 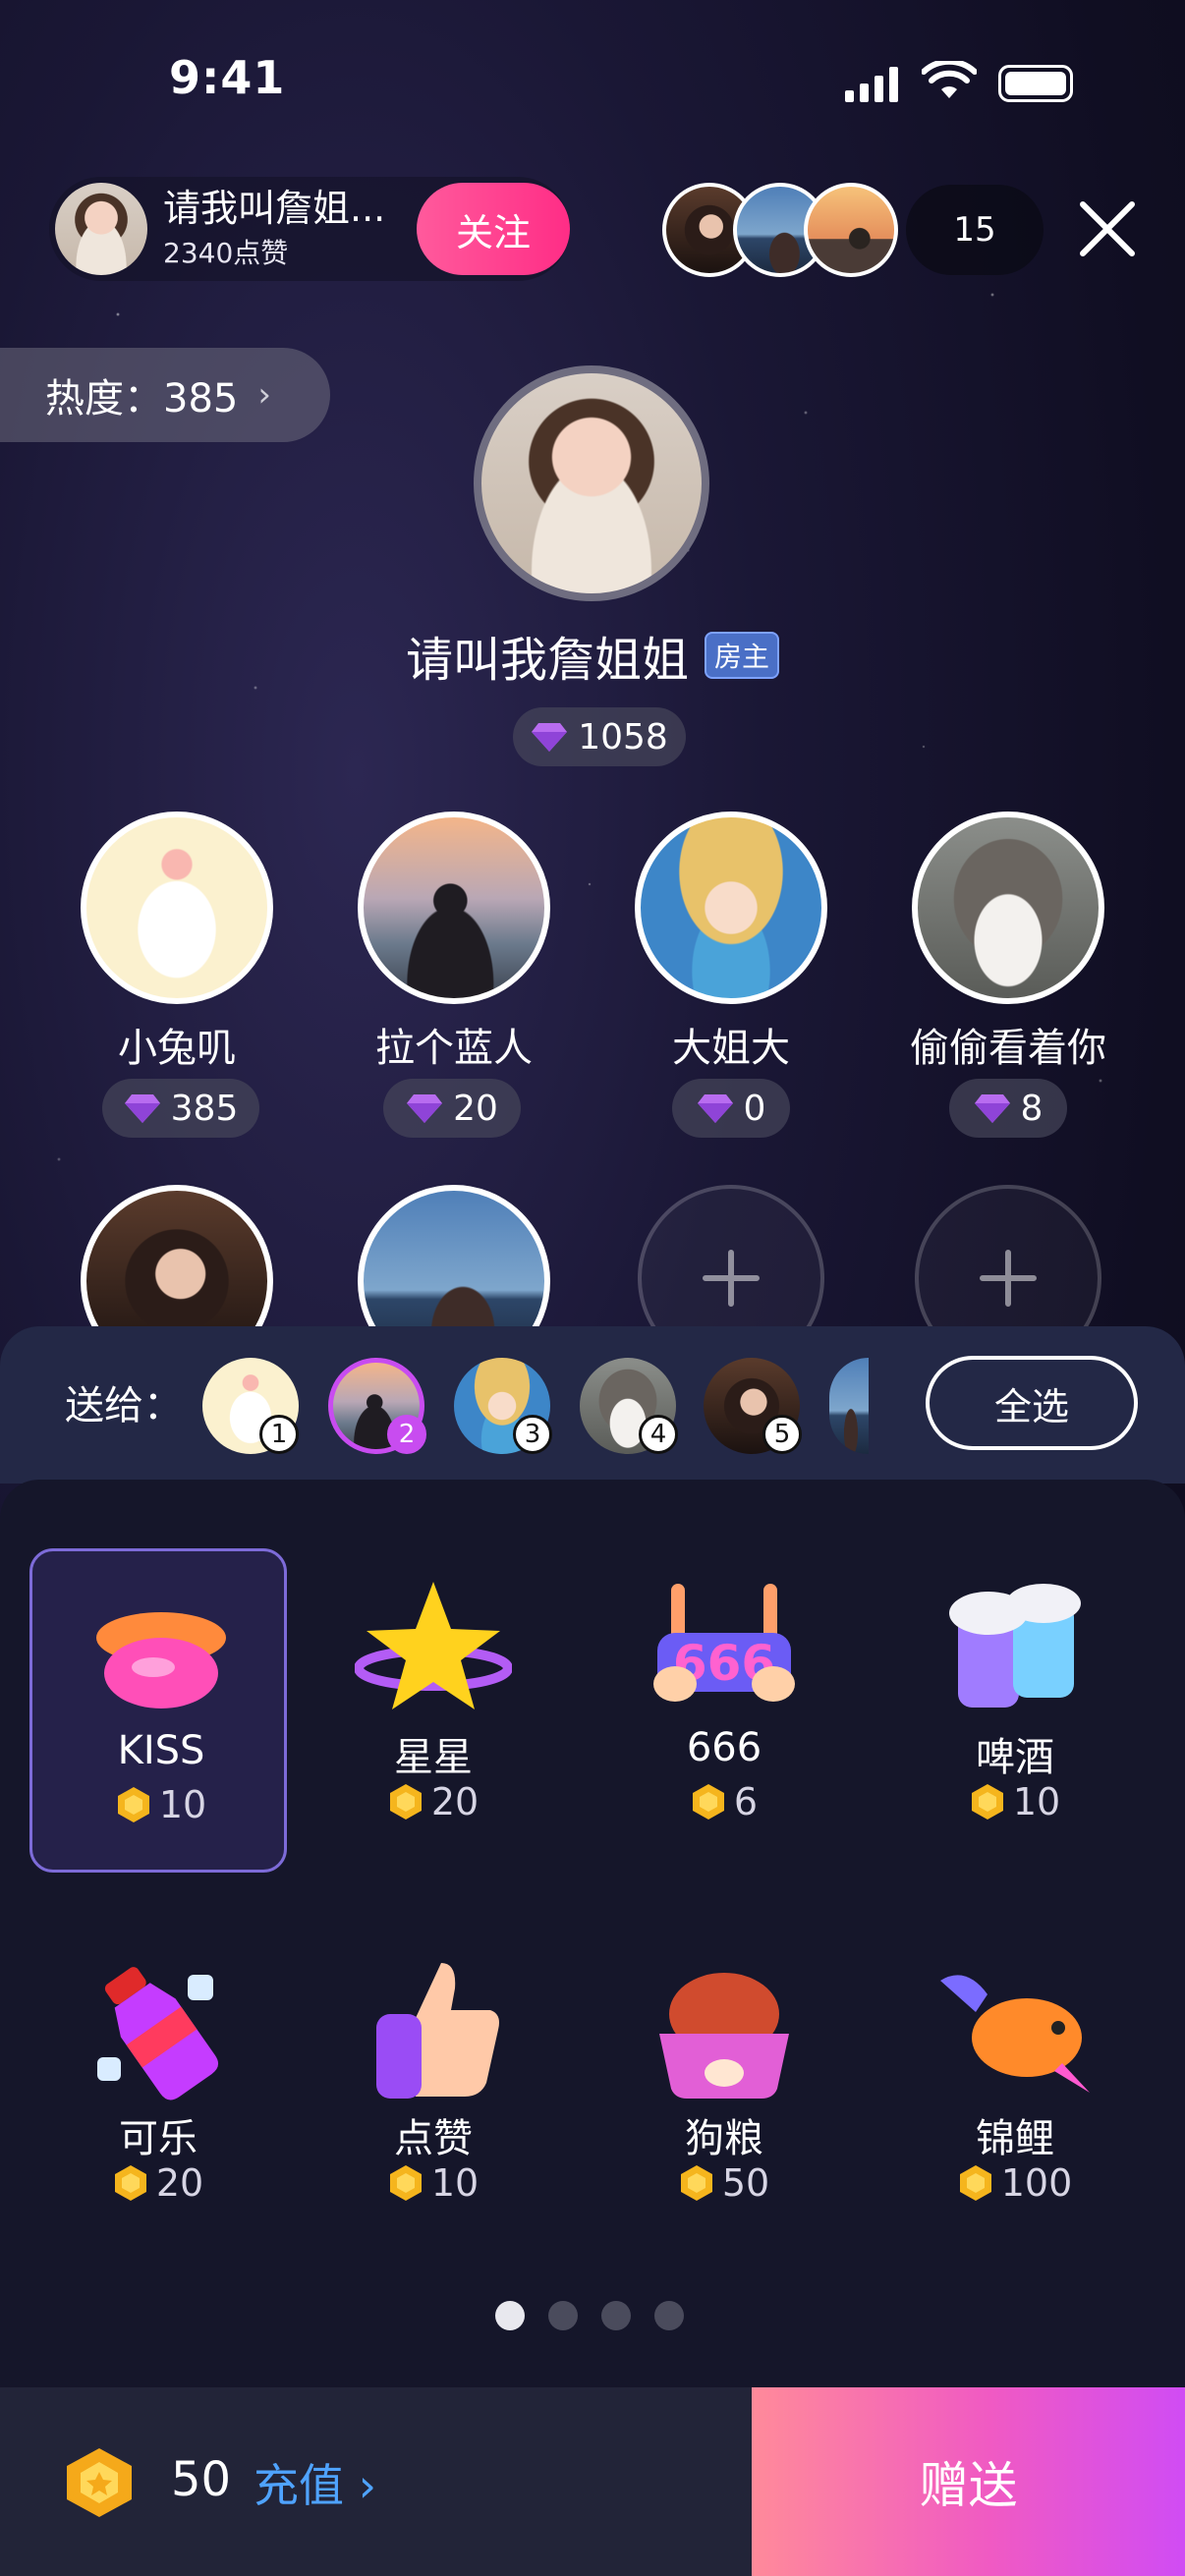 What do you see at coordinates (494, 229) in the screenshot?
I see `follow-button: 关注` at bounding box center [494, 229].